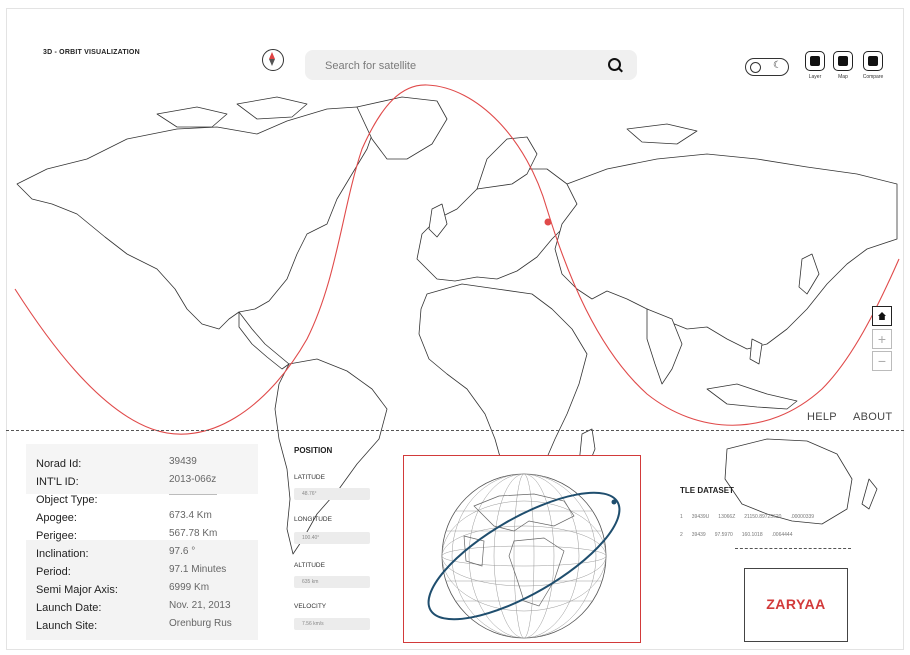 The width and height of the screenshot is (910, 655). Describe the element at coordinates (183, 461) in the screenshot. I see `norad-id-value: 39439` at that location.